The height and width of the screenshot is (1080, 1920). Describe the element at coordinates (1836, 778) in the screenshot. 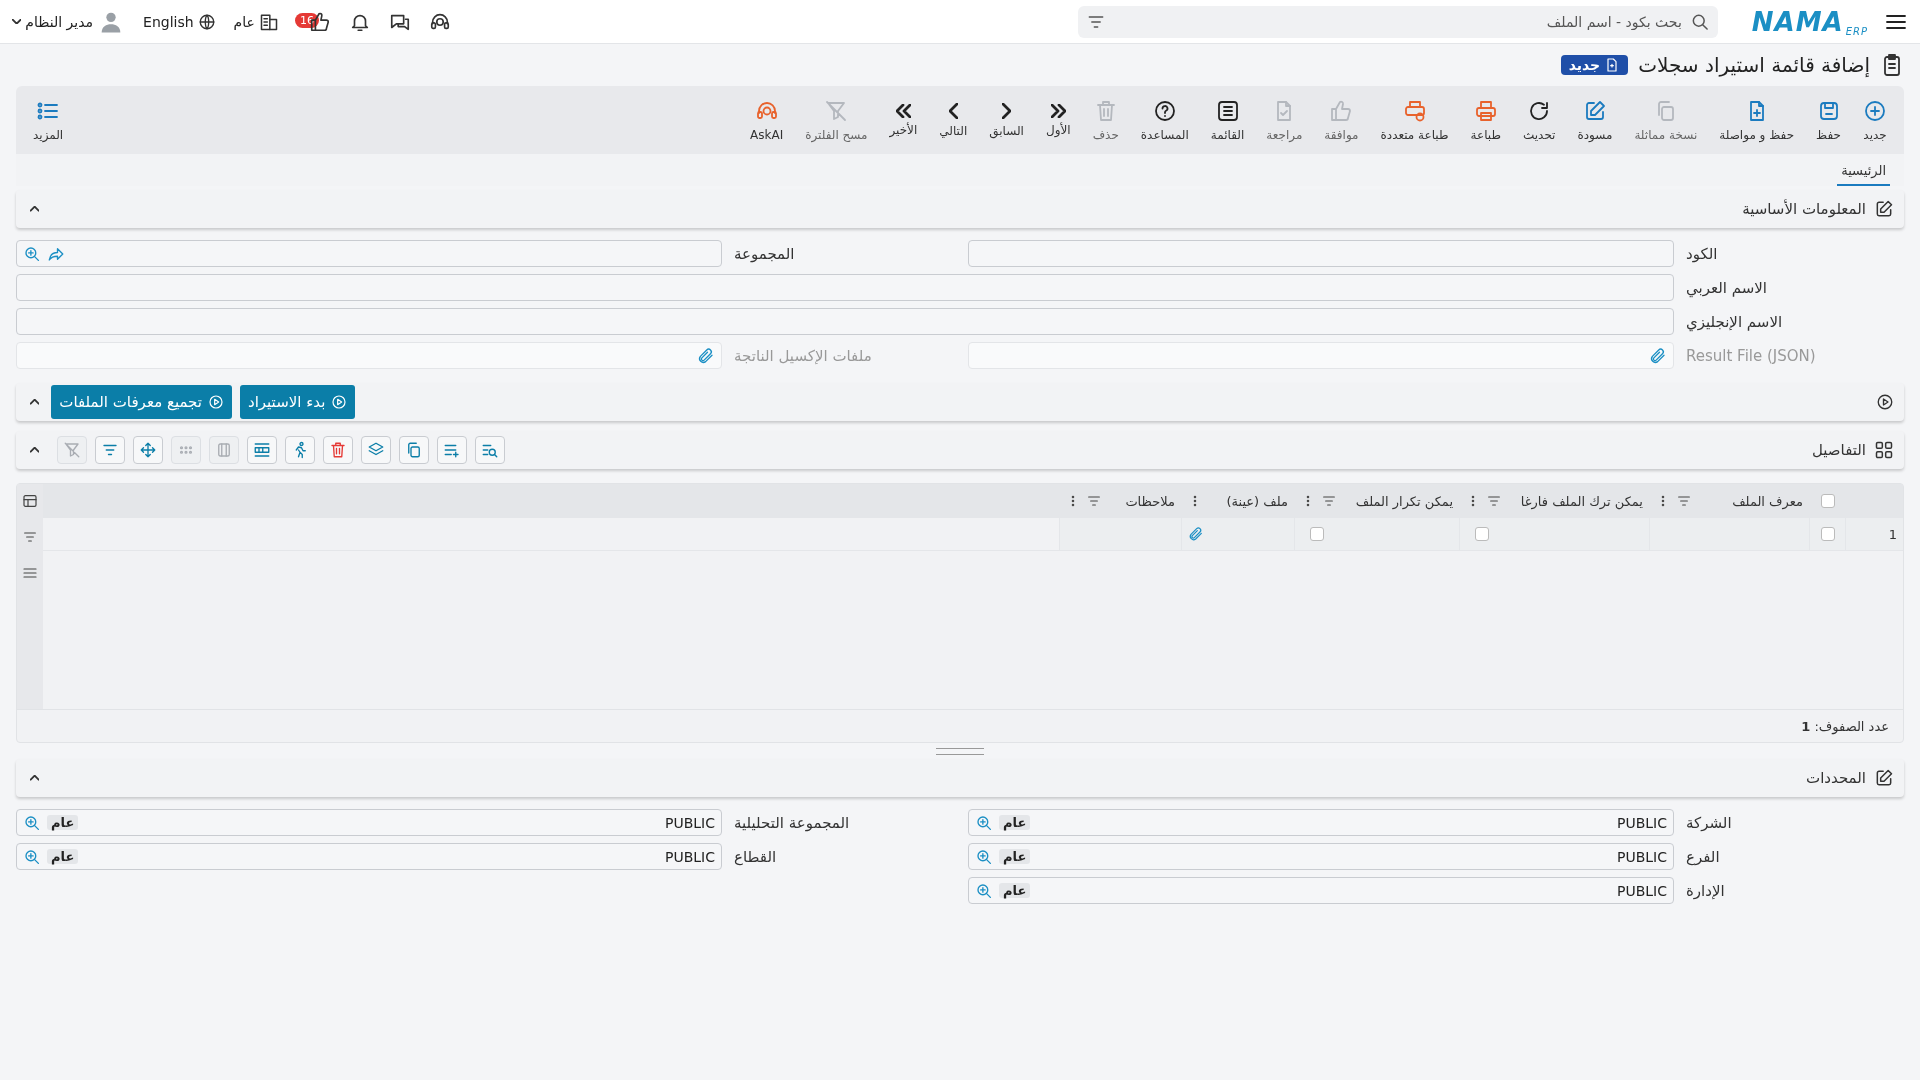

I see `section-title: المحددات` at that location.